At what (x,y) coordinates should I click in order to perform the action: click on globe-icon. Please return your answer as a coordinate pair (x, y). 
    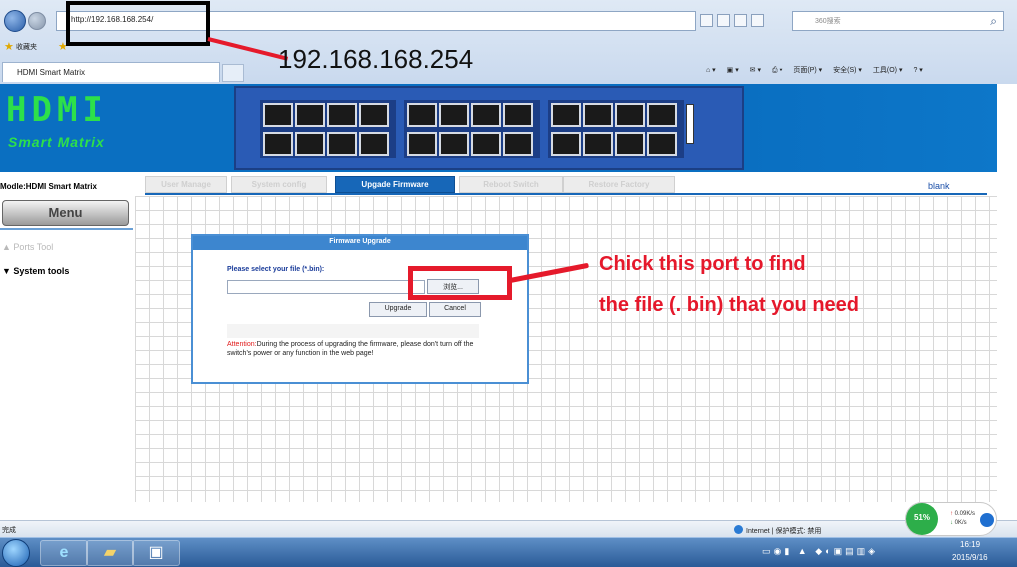
    Looking at the image, I should click on (738, 529).